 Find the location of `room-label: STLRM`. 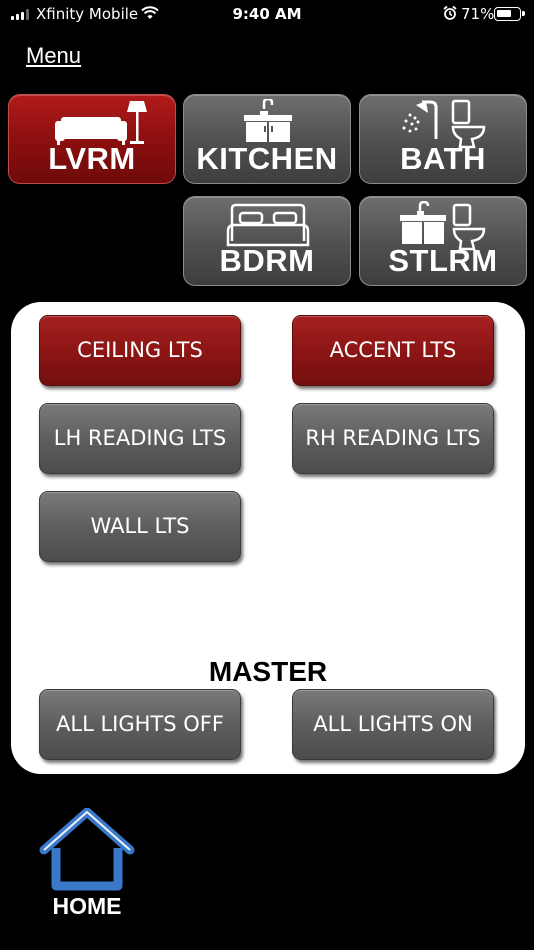

room-label: STLRM is located at coordinates (443, 260).